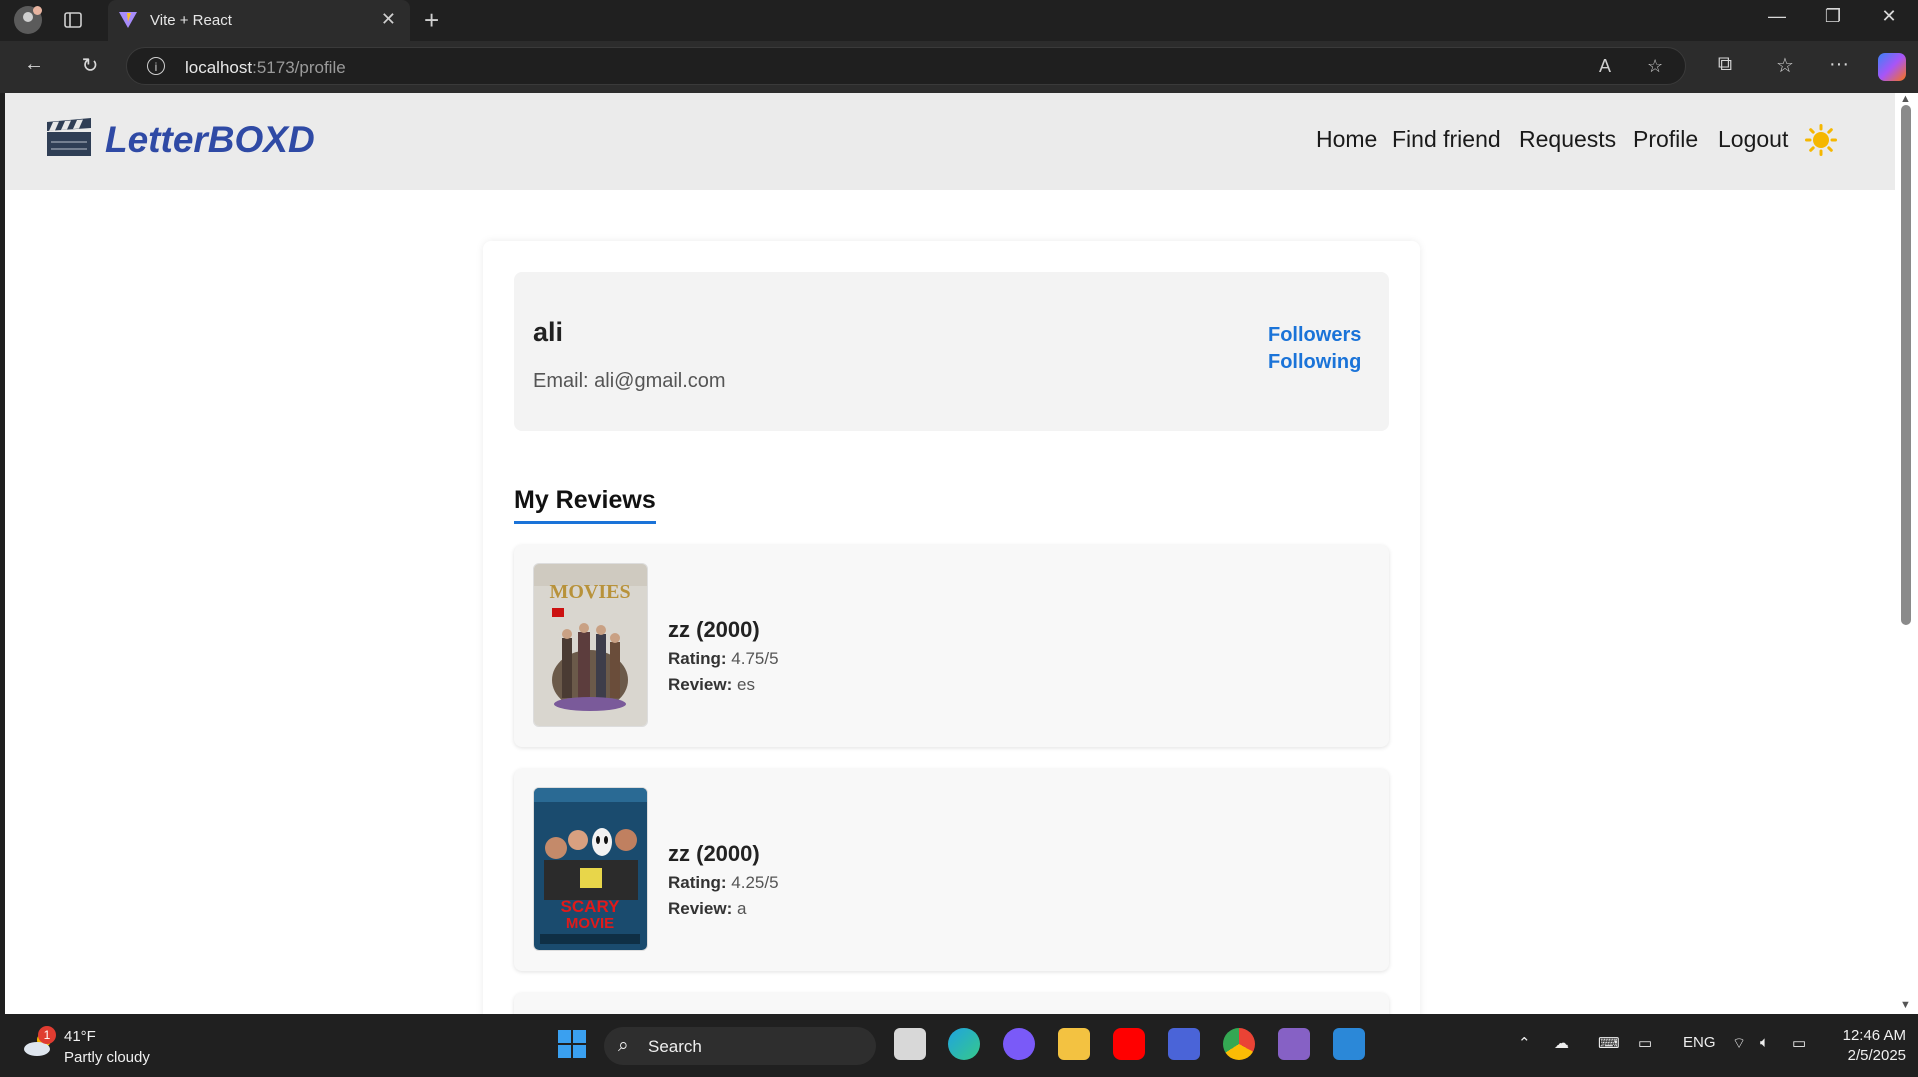  What do you see at coordinates (1019, 1044) in the screenshot?
I see `github-desktop-icon` at bounding box center [1019, 1044].